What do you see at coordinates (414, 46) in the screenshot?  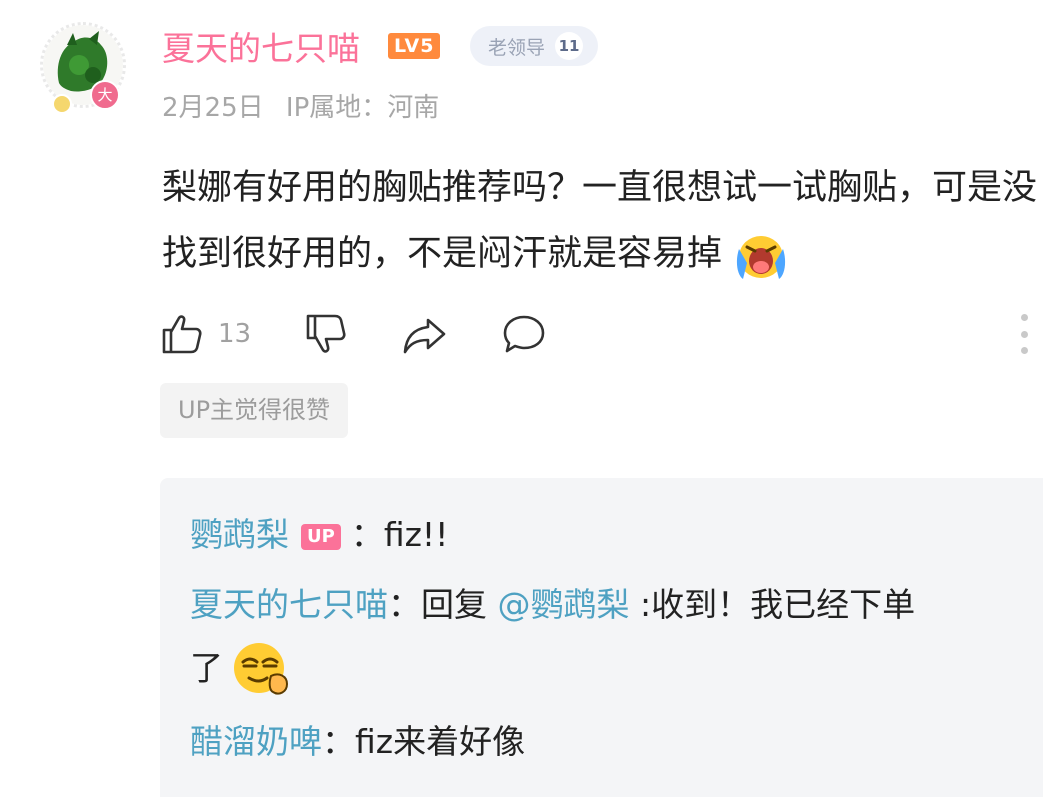 I see `level-badge: LV5` at bounding box center [414, 46].